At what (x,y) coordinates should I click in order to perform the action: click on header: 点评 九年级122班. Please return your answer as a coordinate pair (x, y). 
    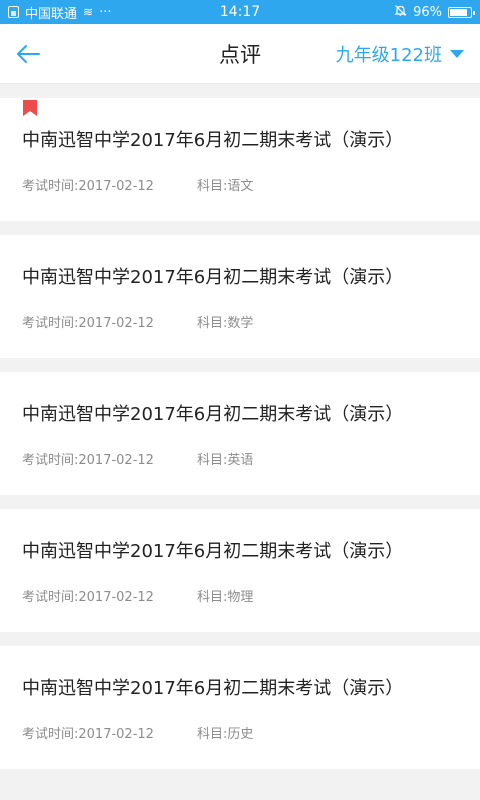
    Looking at the image, I should click on (240, 54).